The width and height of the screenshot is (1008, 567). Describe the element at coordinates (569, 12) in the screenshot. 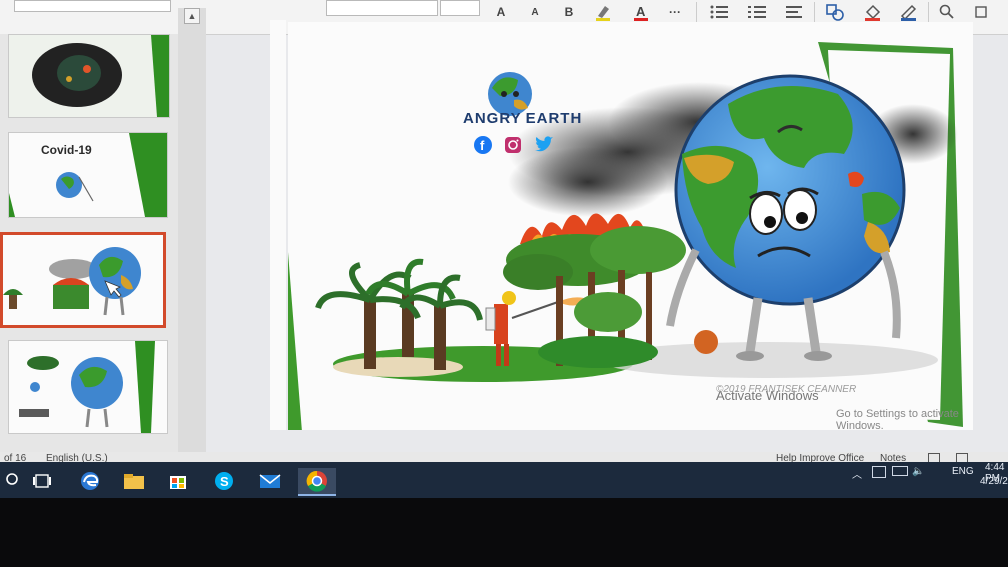

I see `bold-button: B` at that location.